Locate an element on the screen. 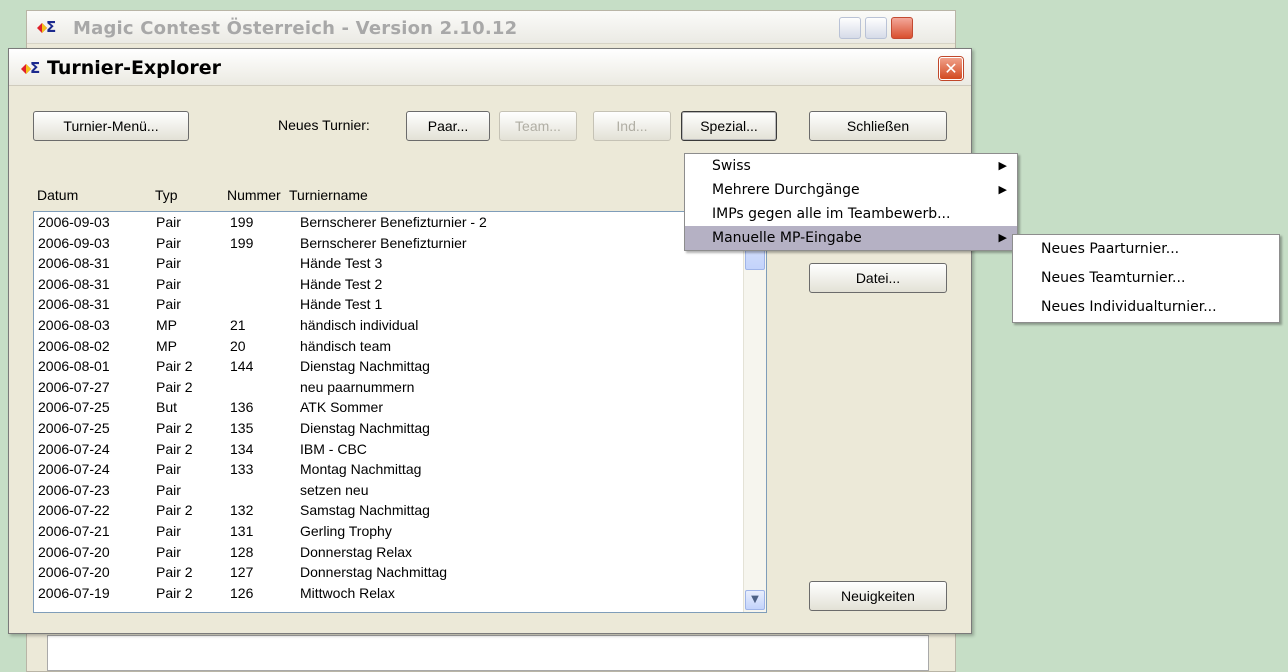 This screenshot has height=672, width=1288. scroll-down-button: ▼ is located at coordinates (755, 600).